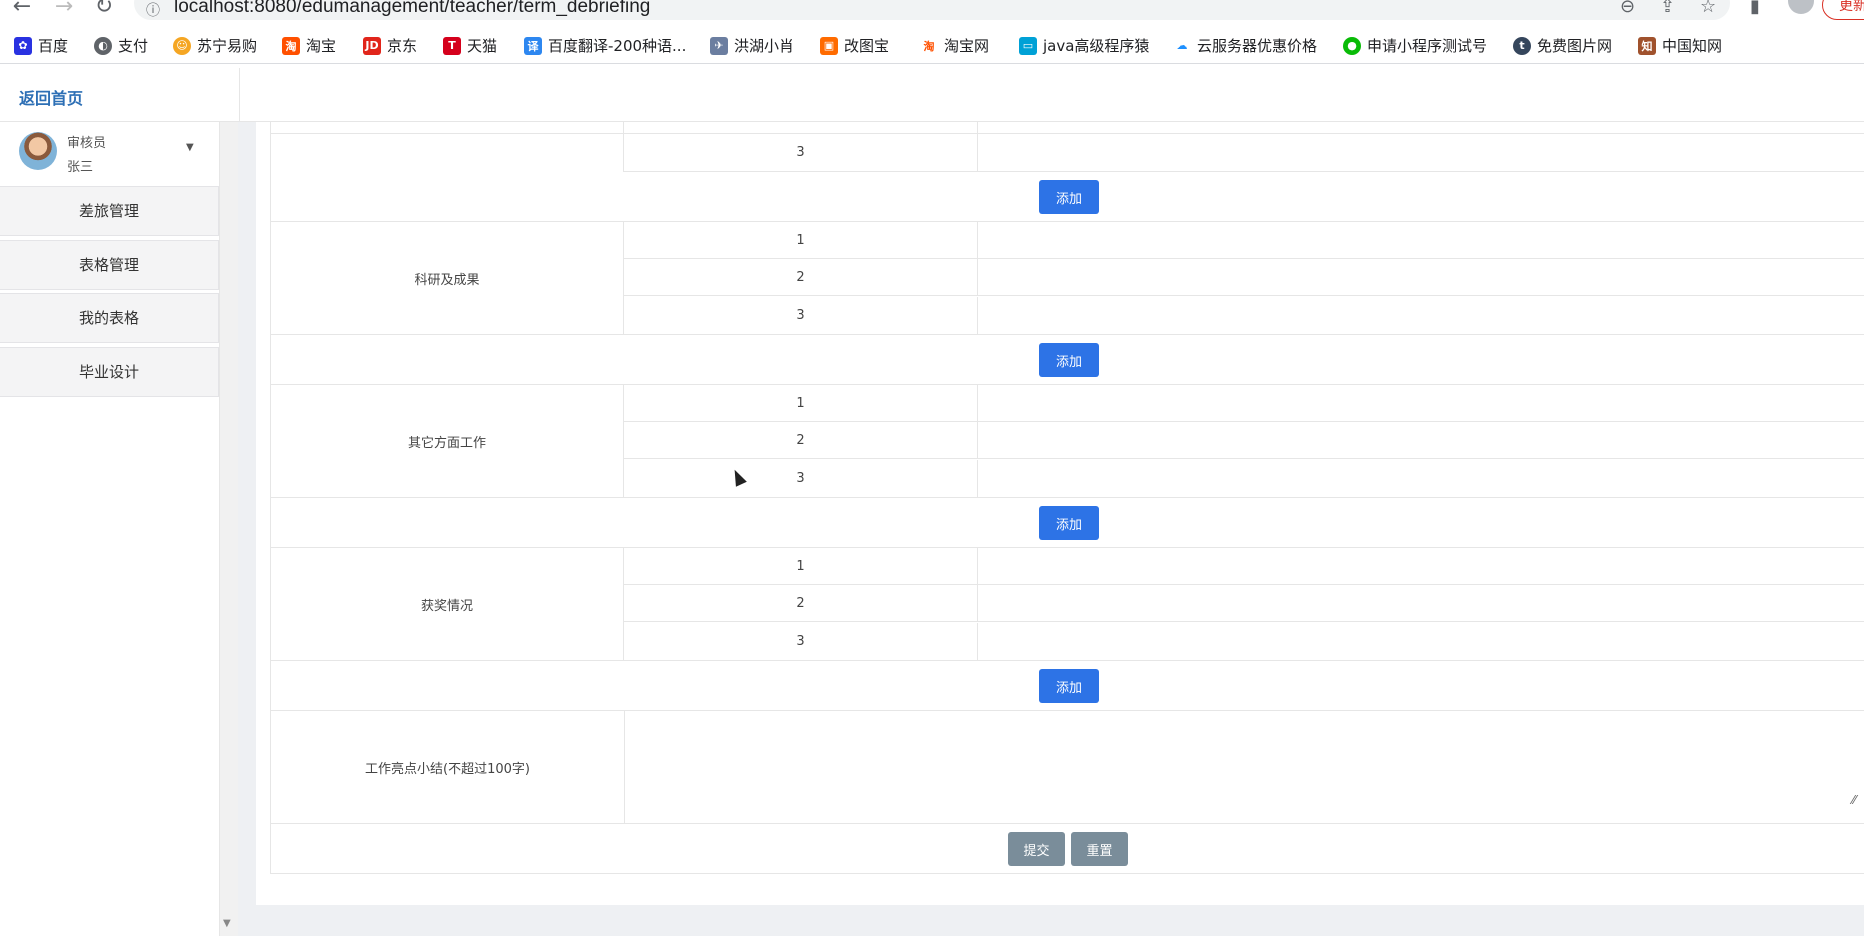 Image resolution: width=1864 pixels, height=936 pixels. I want to click on scroll-down-arrow-icon: ▼, so click(227, 923).